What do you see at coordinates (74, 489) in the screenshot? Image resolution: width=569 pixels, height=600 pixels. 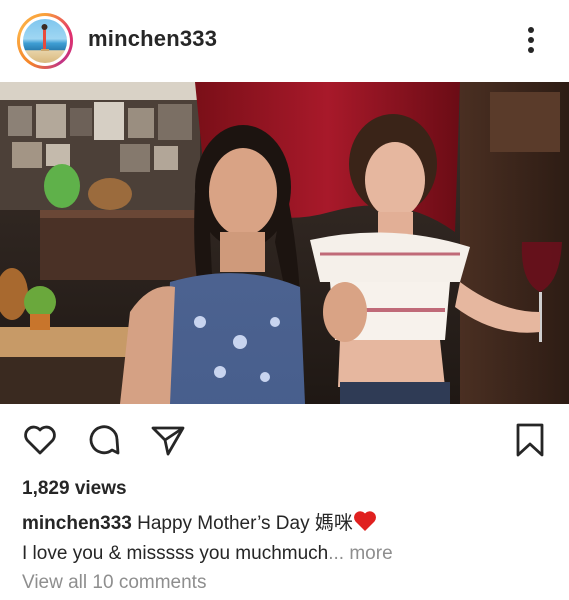 I see `view-count: 1,829 views` at bounding box center [74, 489].